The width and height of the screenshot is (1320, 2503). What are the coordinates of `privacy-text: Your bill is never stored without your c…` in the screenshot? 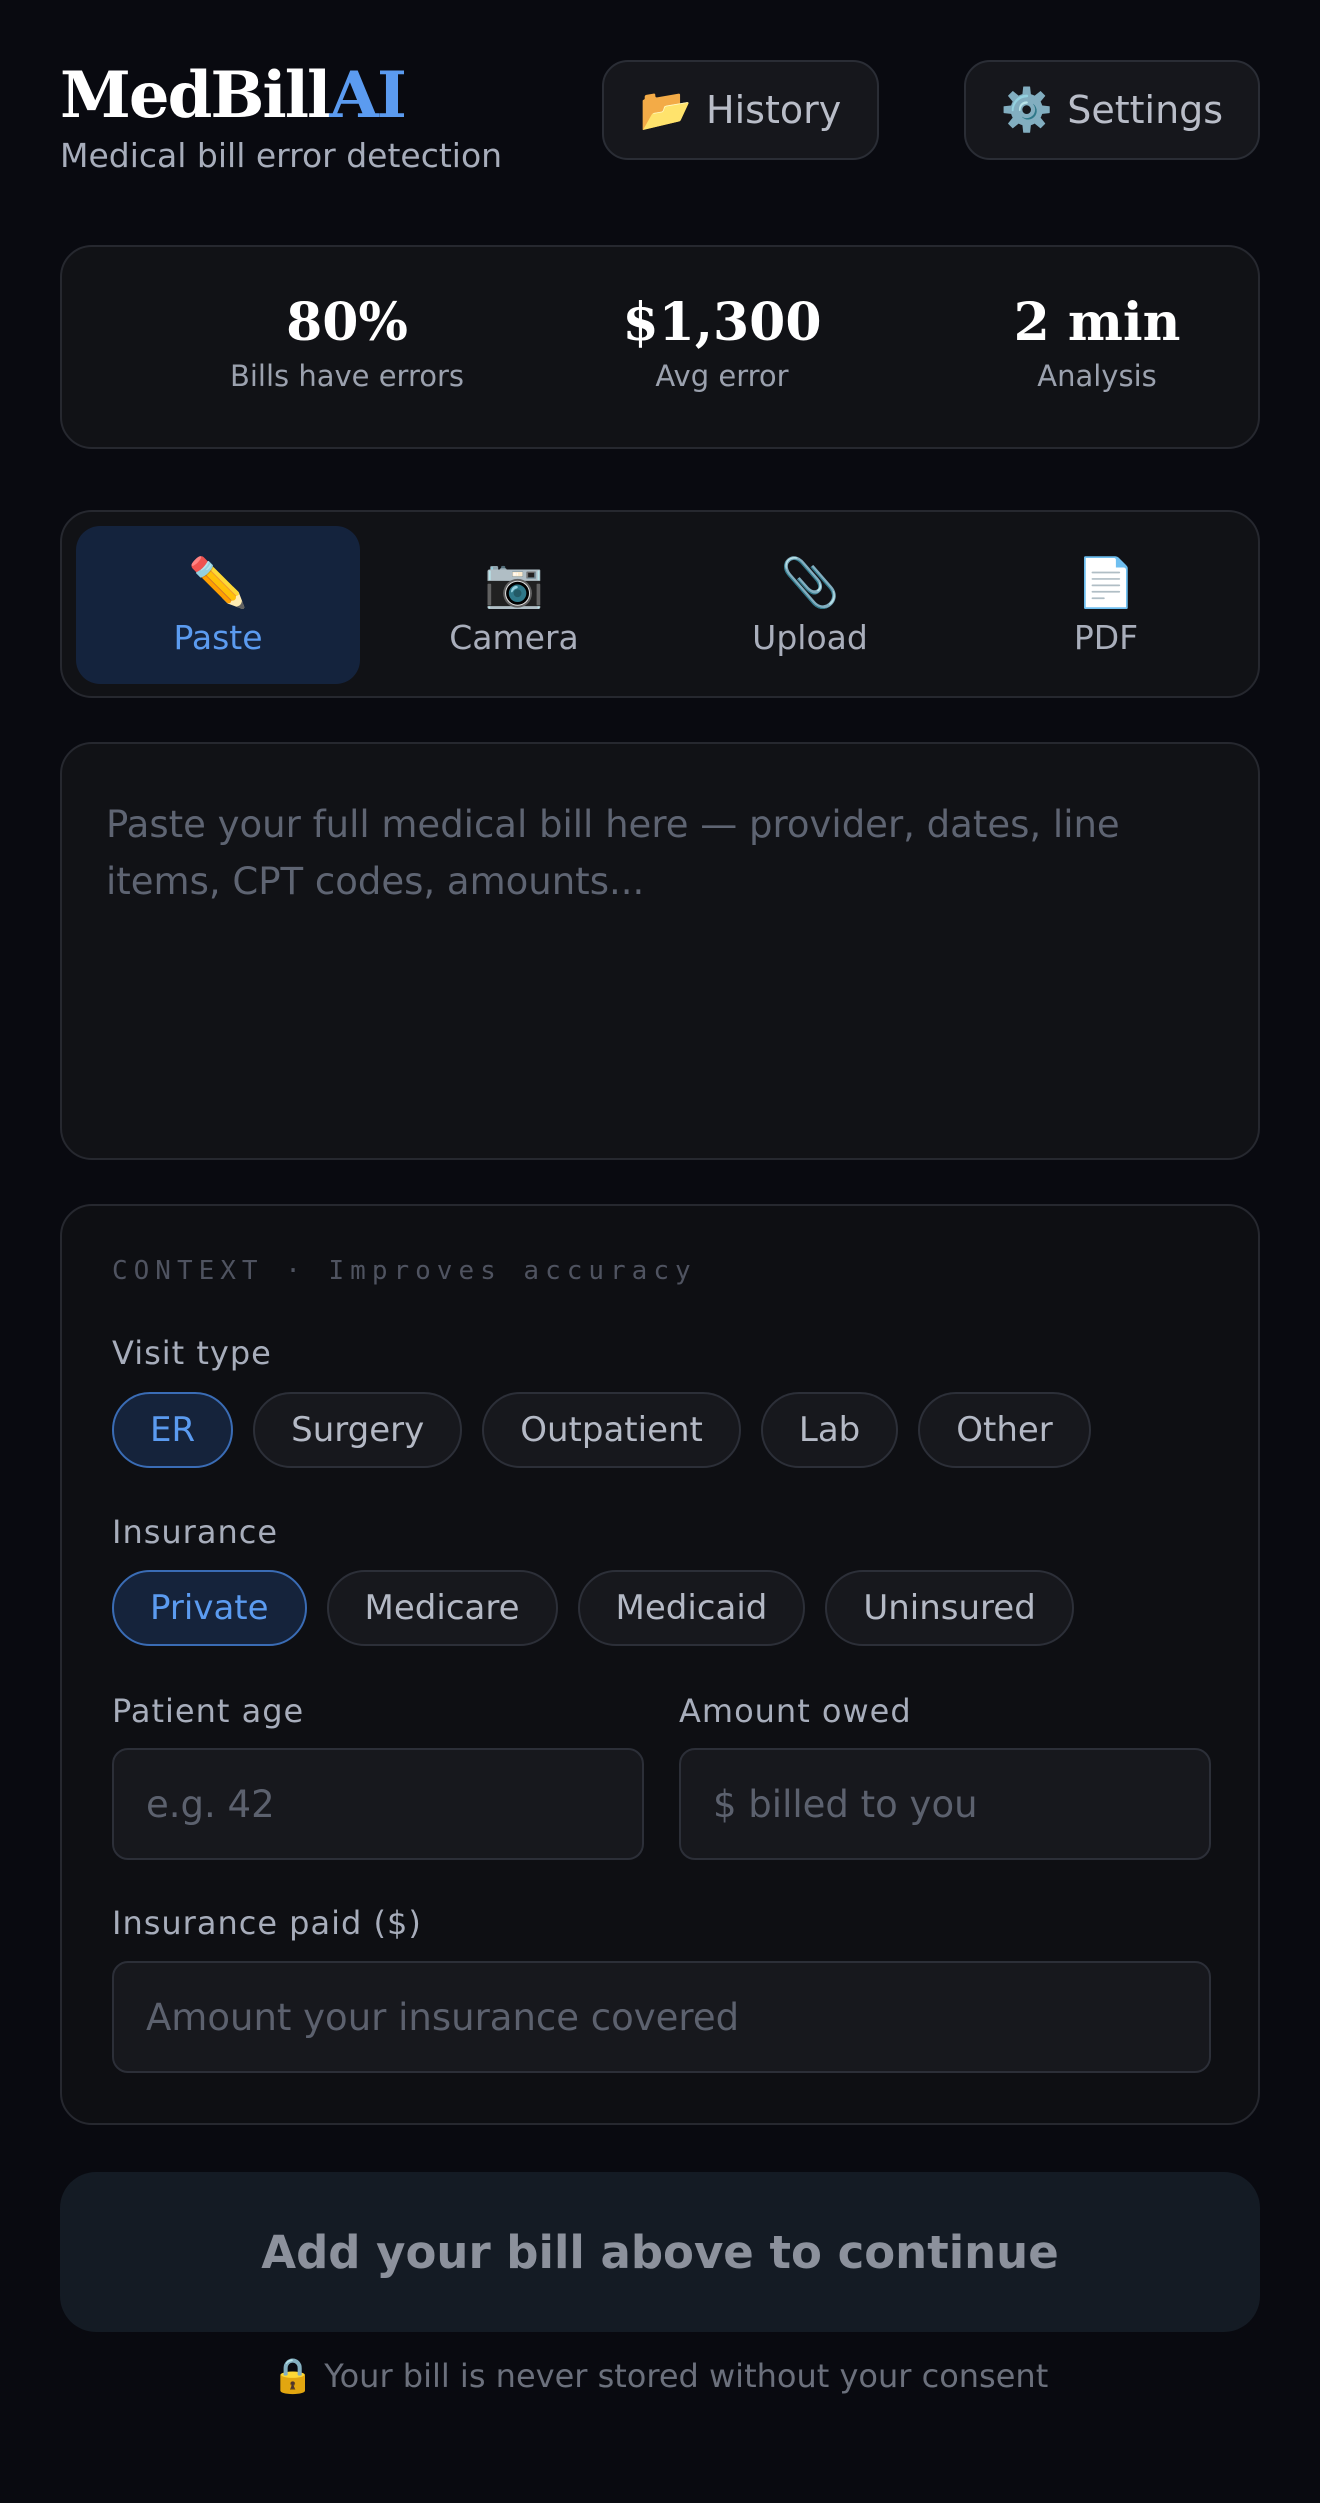 It's located at (686, 2376).